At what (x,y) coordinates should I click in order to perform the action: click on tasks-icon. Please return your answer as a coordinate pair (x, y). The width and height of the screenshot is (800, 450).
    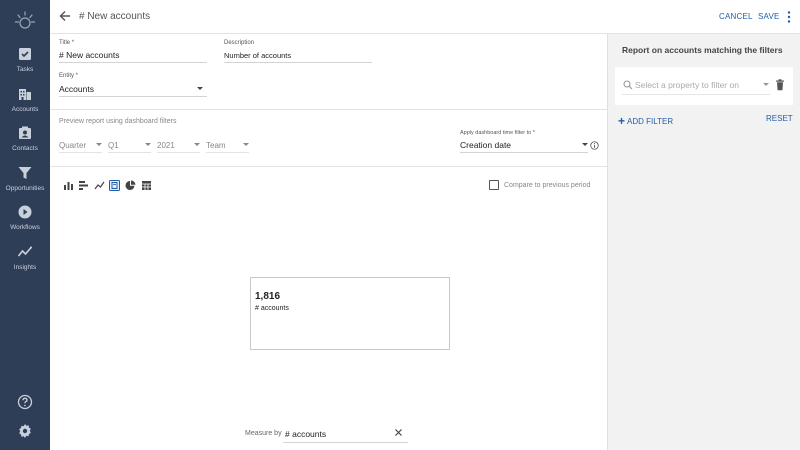
    Looking at the image, I should click on (25, 54).